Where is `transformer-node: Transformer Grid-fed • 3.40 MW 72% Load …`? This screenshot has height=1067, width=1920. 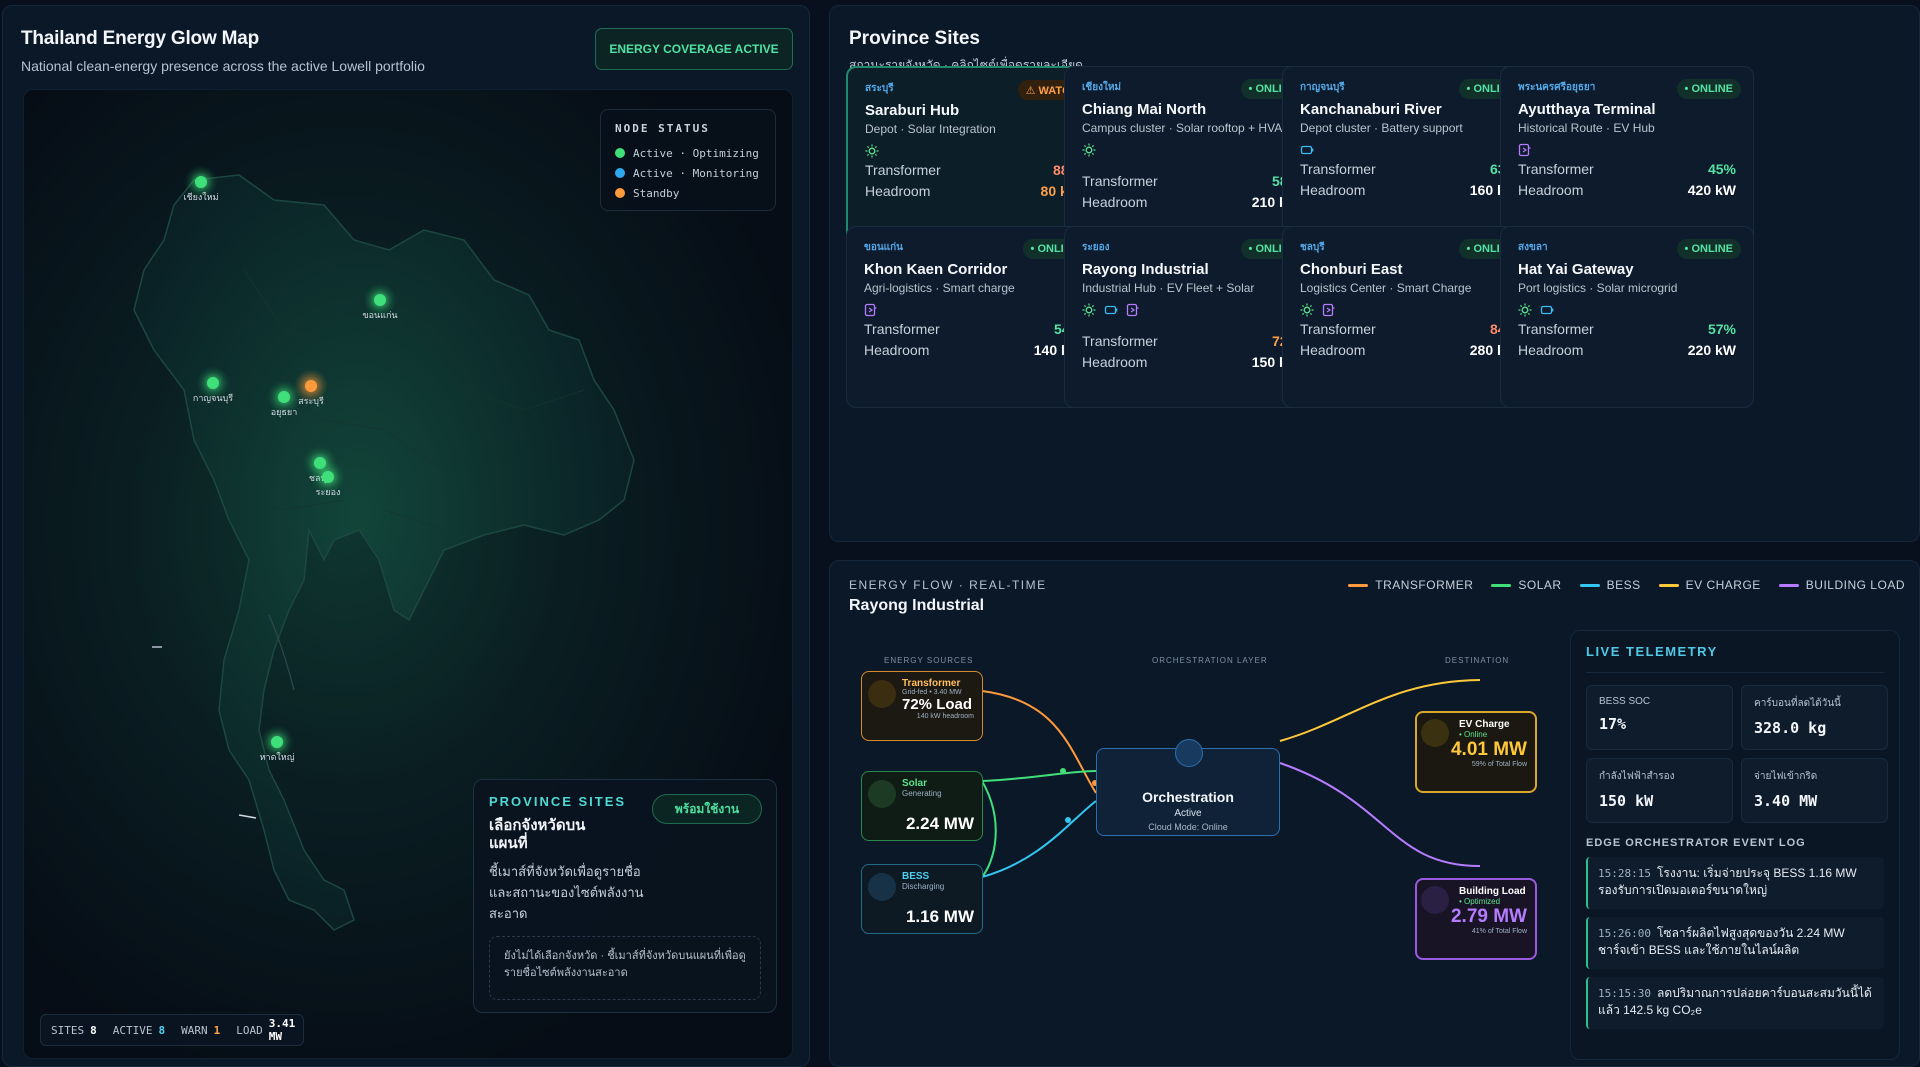 transformer-node: Transformer Grid-fed • 3.40 MW 72% Load … is located at coordinates (922, 706).